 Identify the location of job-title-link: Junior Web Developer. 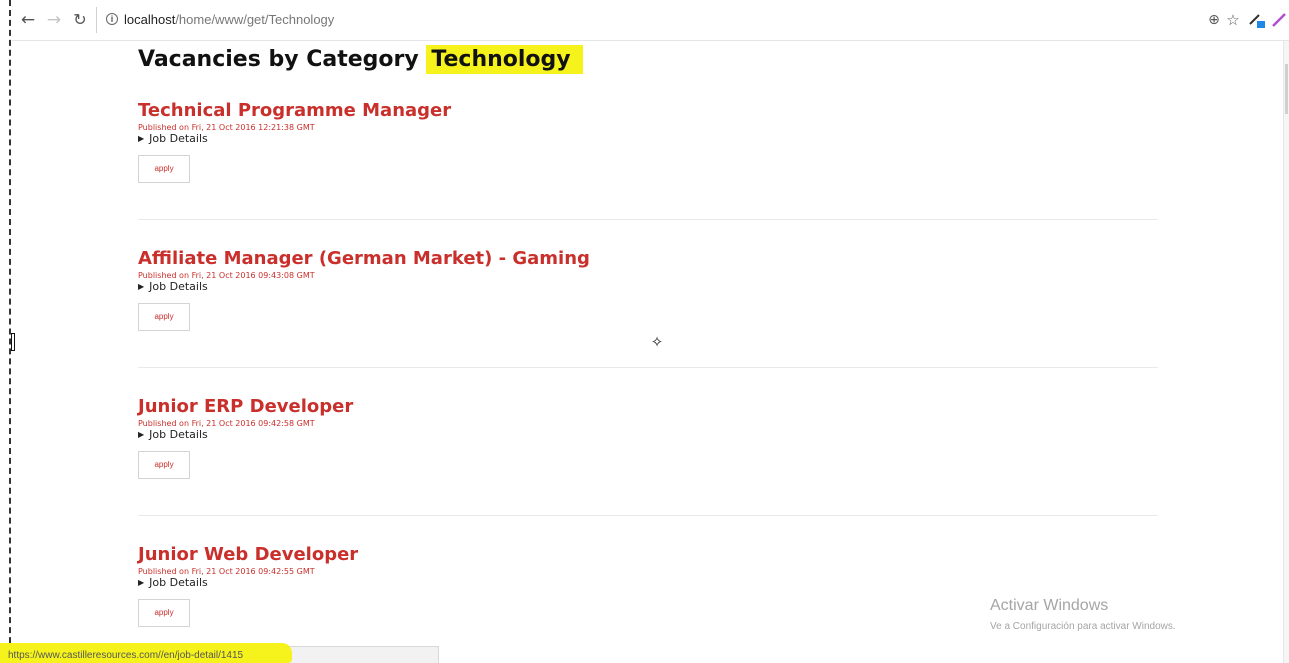
(648, 555).